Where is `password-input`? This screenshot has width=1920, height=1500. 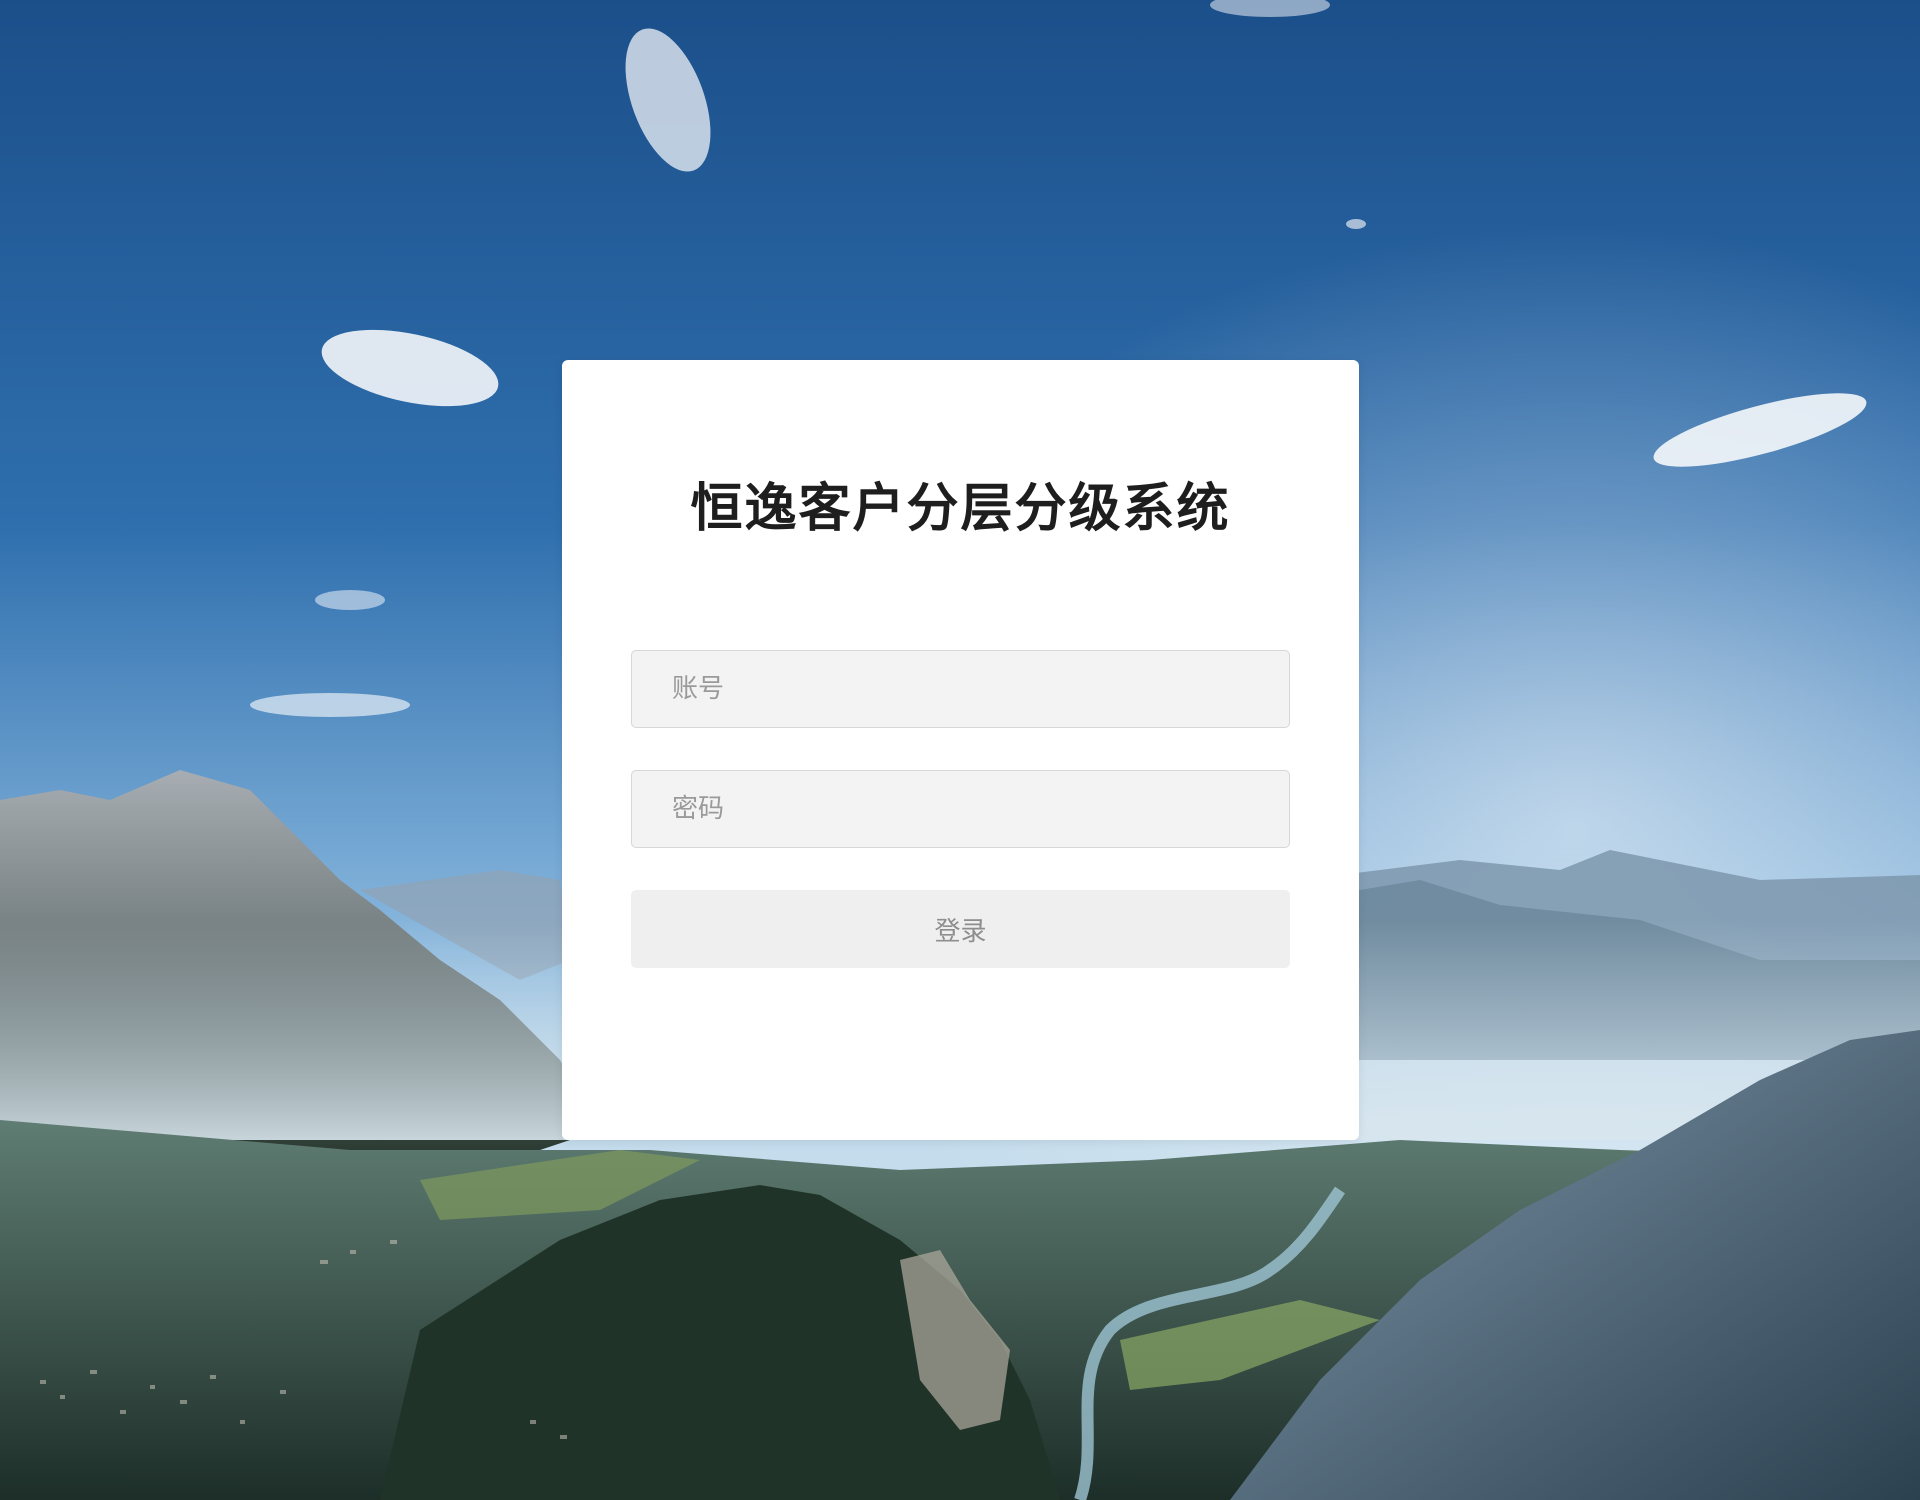
password-input is located at coordinates (960, 809).